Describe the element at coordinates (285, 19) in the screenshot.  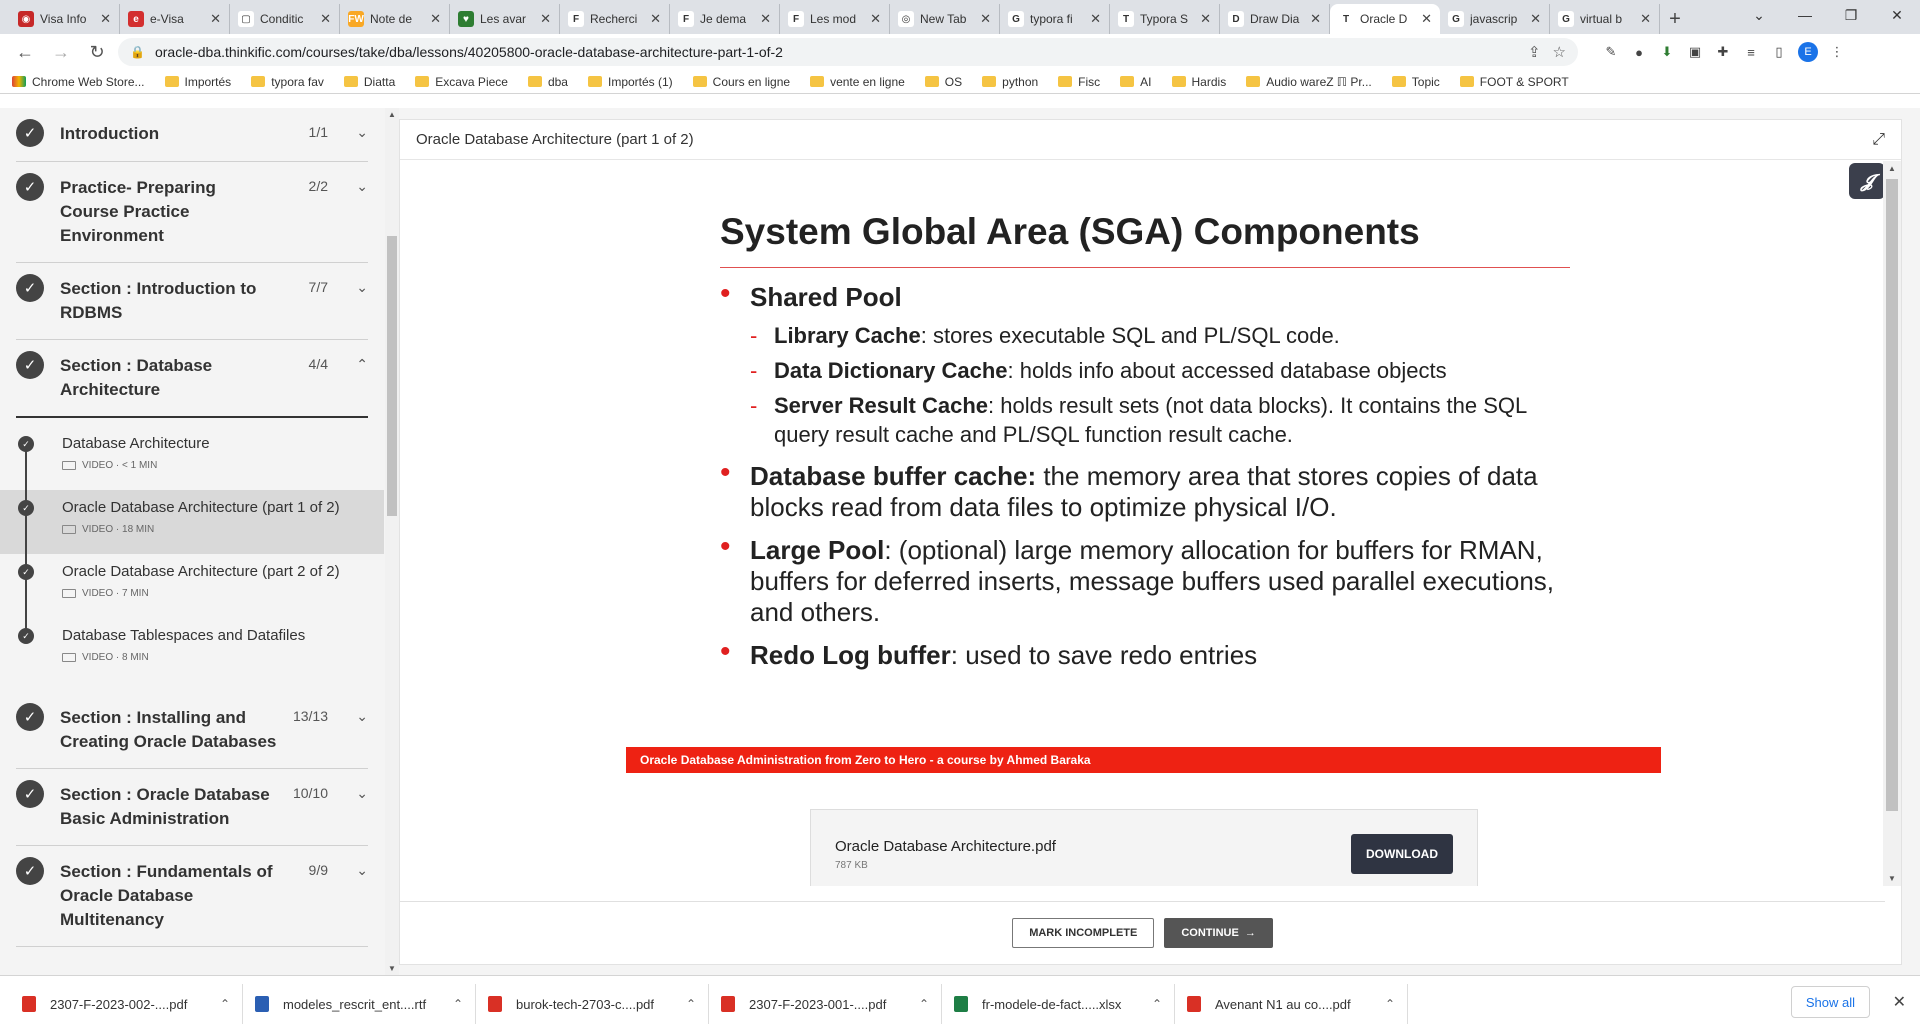
I see `browser-tab: ▢ Conditic ✕` at that location.